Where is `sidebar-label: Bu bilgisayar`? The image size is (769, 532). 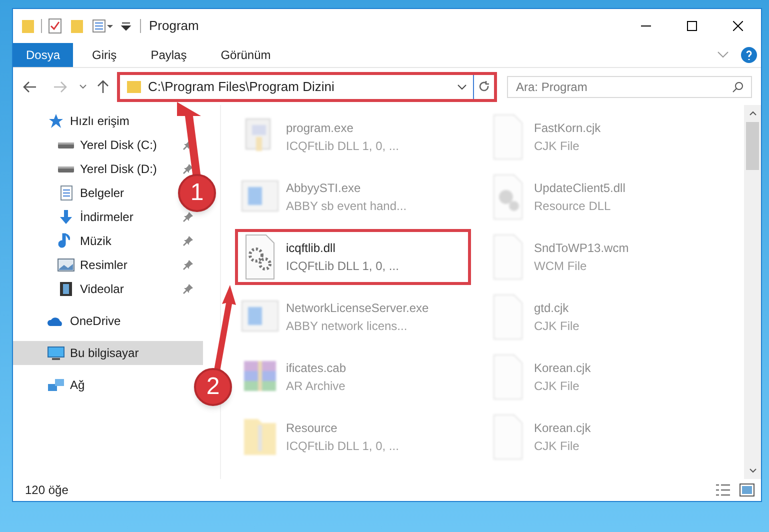 sidebar-label: Bu bilgisayar is located at coordinates (104, 353).